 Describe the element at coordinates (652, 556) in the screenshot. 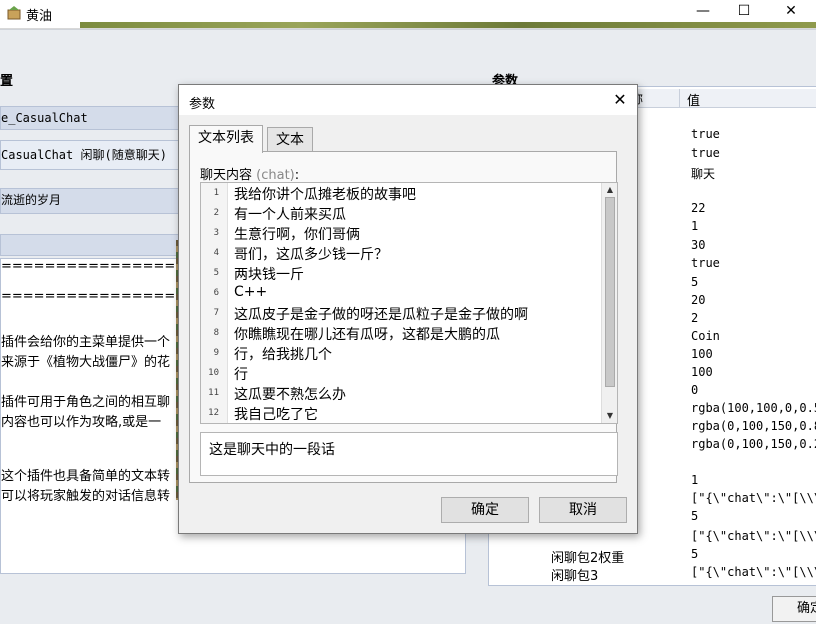

I see `parameter-row: 闲聊包2权重 5` at that location.